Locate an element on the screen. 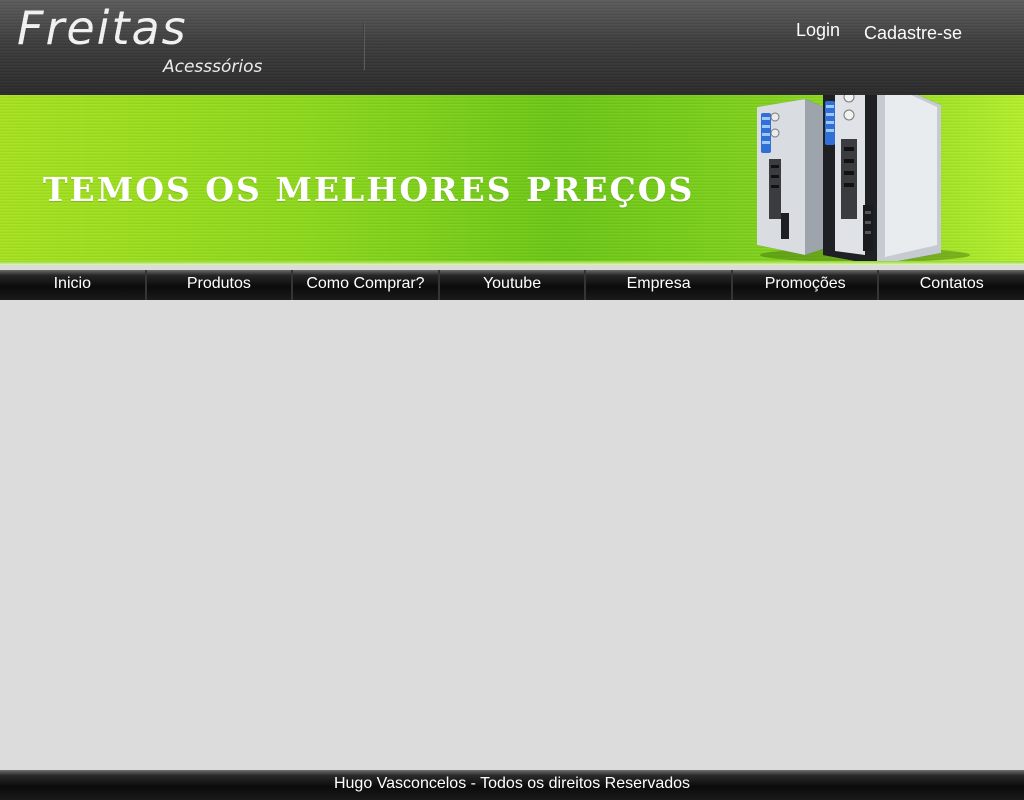  nav-item-youtube: Youtube is located at coordinates (513, 285).